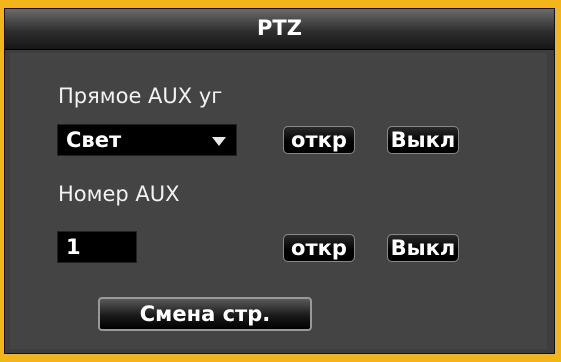  I want to click on aux-select-value: Свет, so click(94, 140).